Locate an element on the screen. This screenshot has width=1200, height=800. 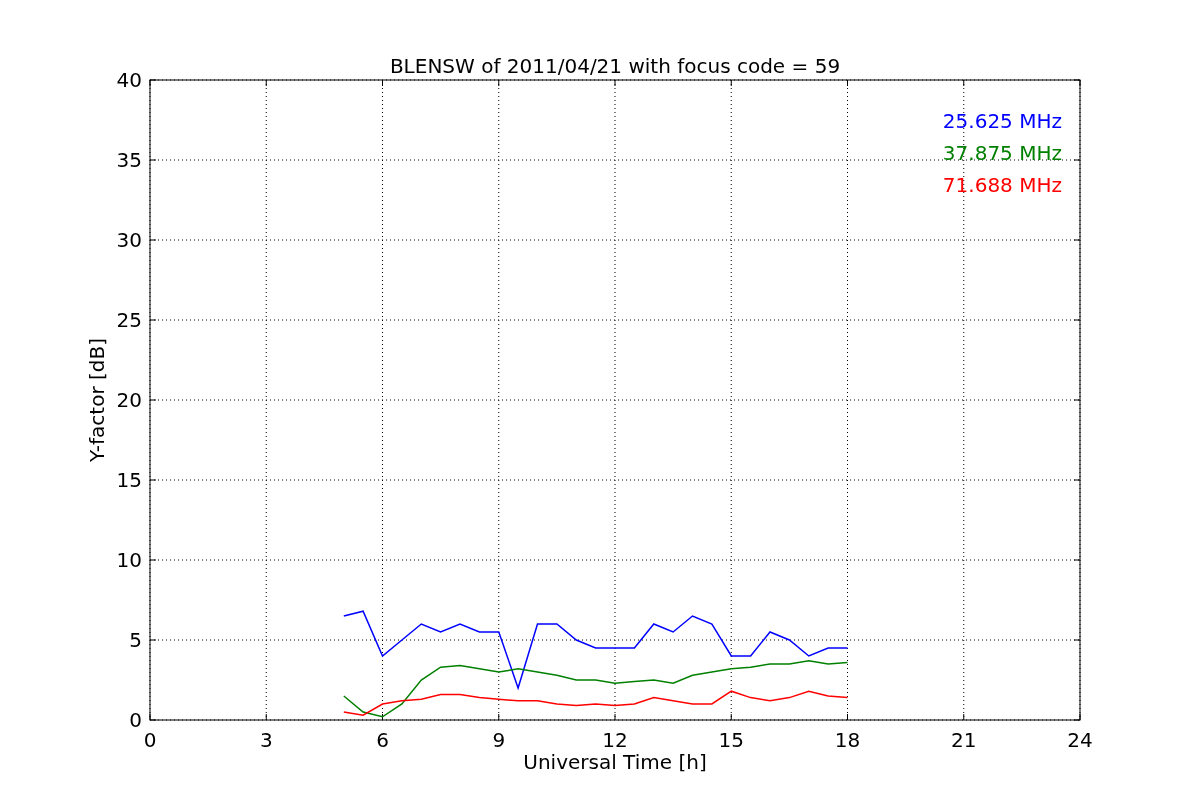
tick-label: 35 is located at coordinates (129, 160).